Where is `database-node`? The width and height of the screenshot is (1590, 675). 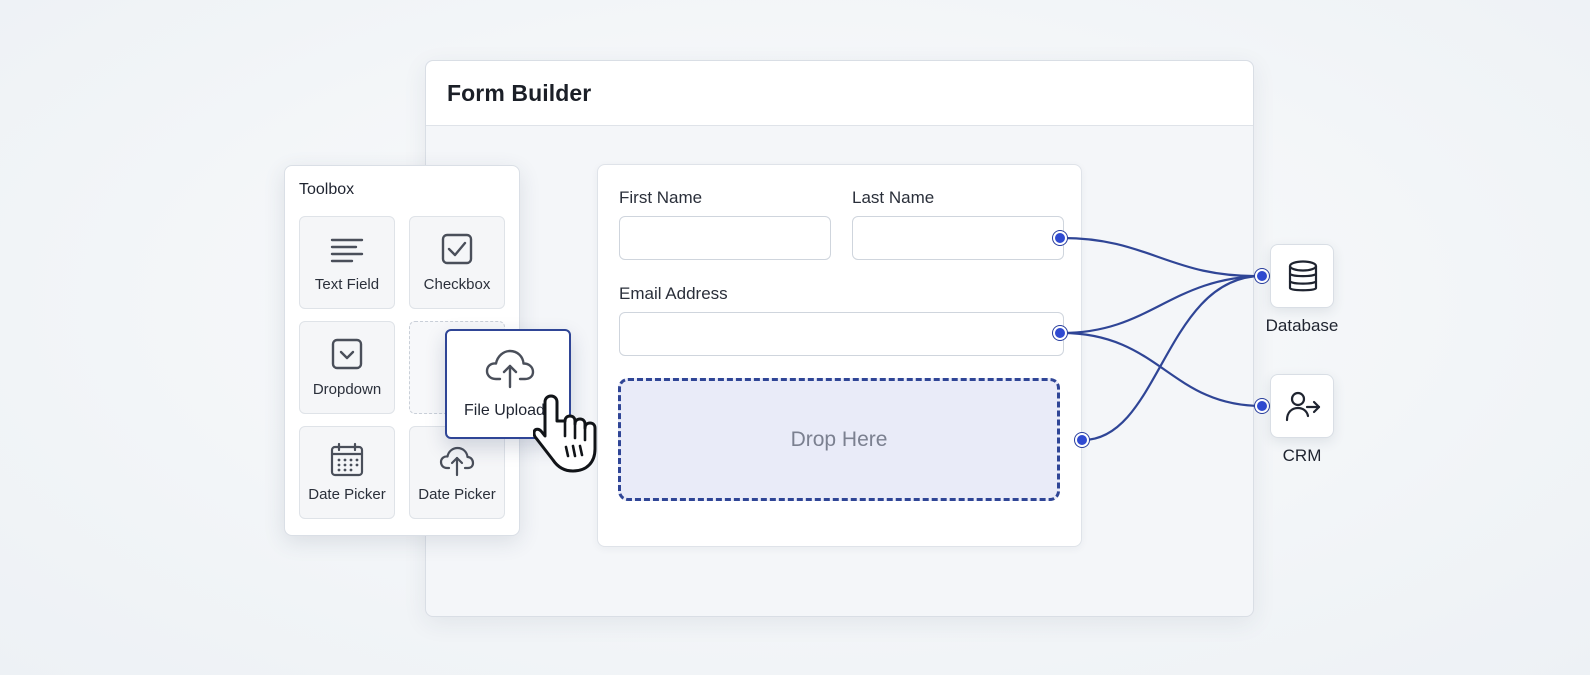
database-node is located at coordinates (1302, 276).